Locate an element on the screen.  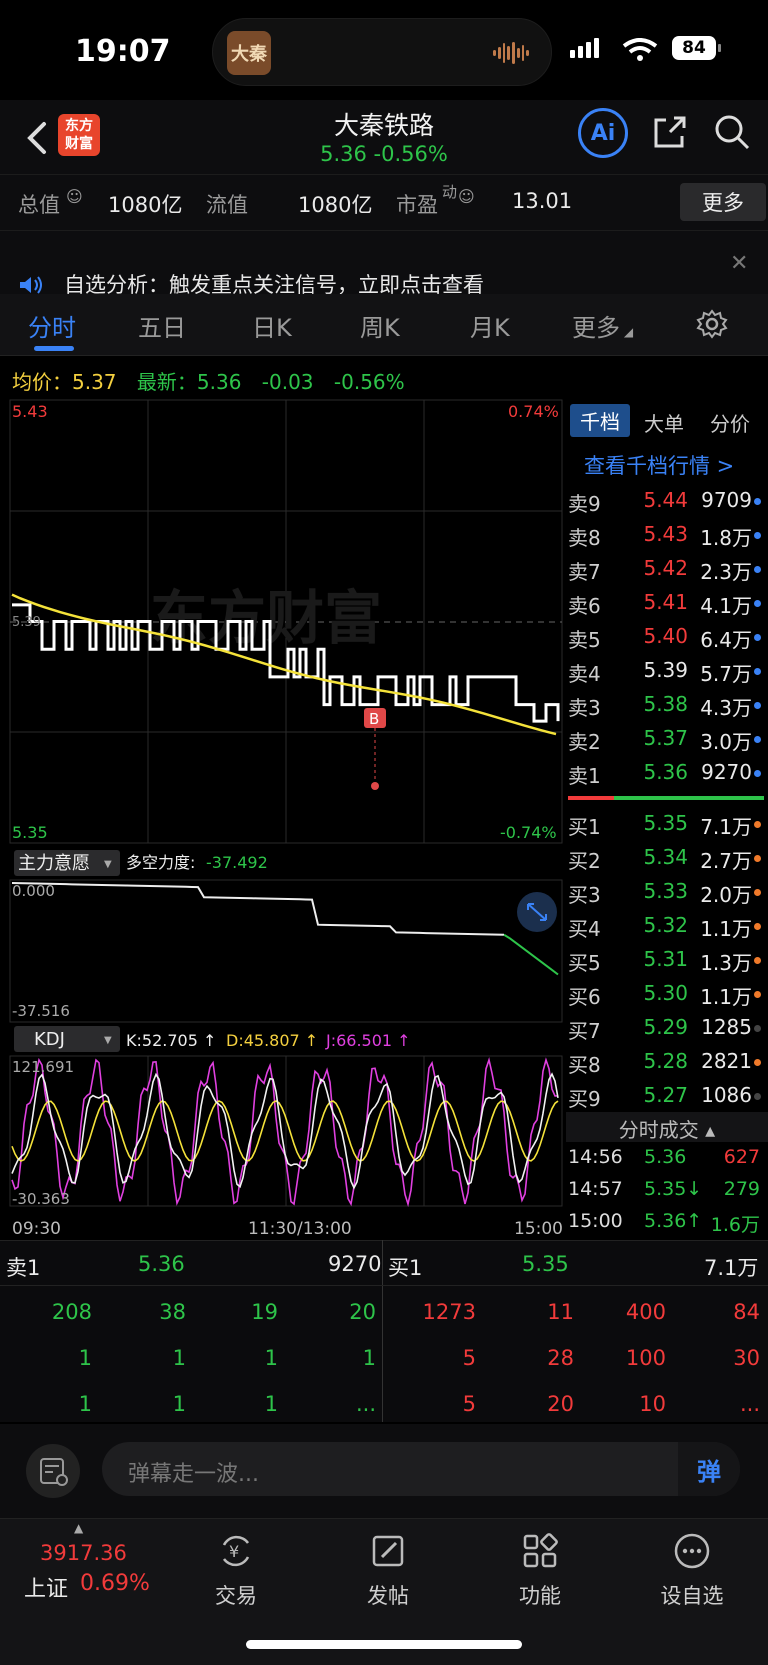
danmu-settings-button is located at coordinates (53, 1471).